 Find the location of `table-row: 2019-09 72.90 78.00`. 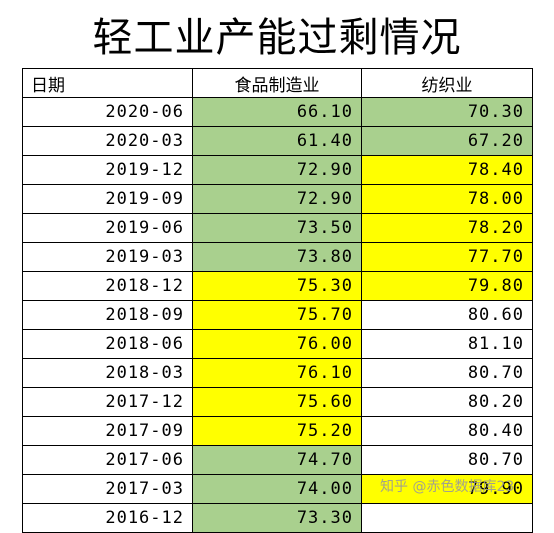

table-row: 2019-09 72.90 78.00 is located at coordinates (277, 199).